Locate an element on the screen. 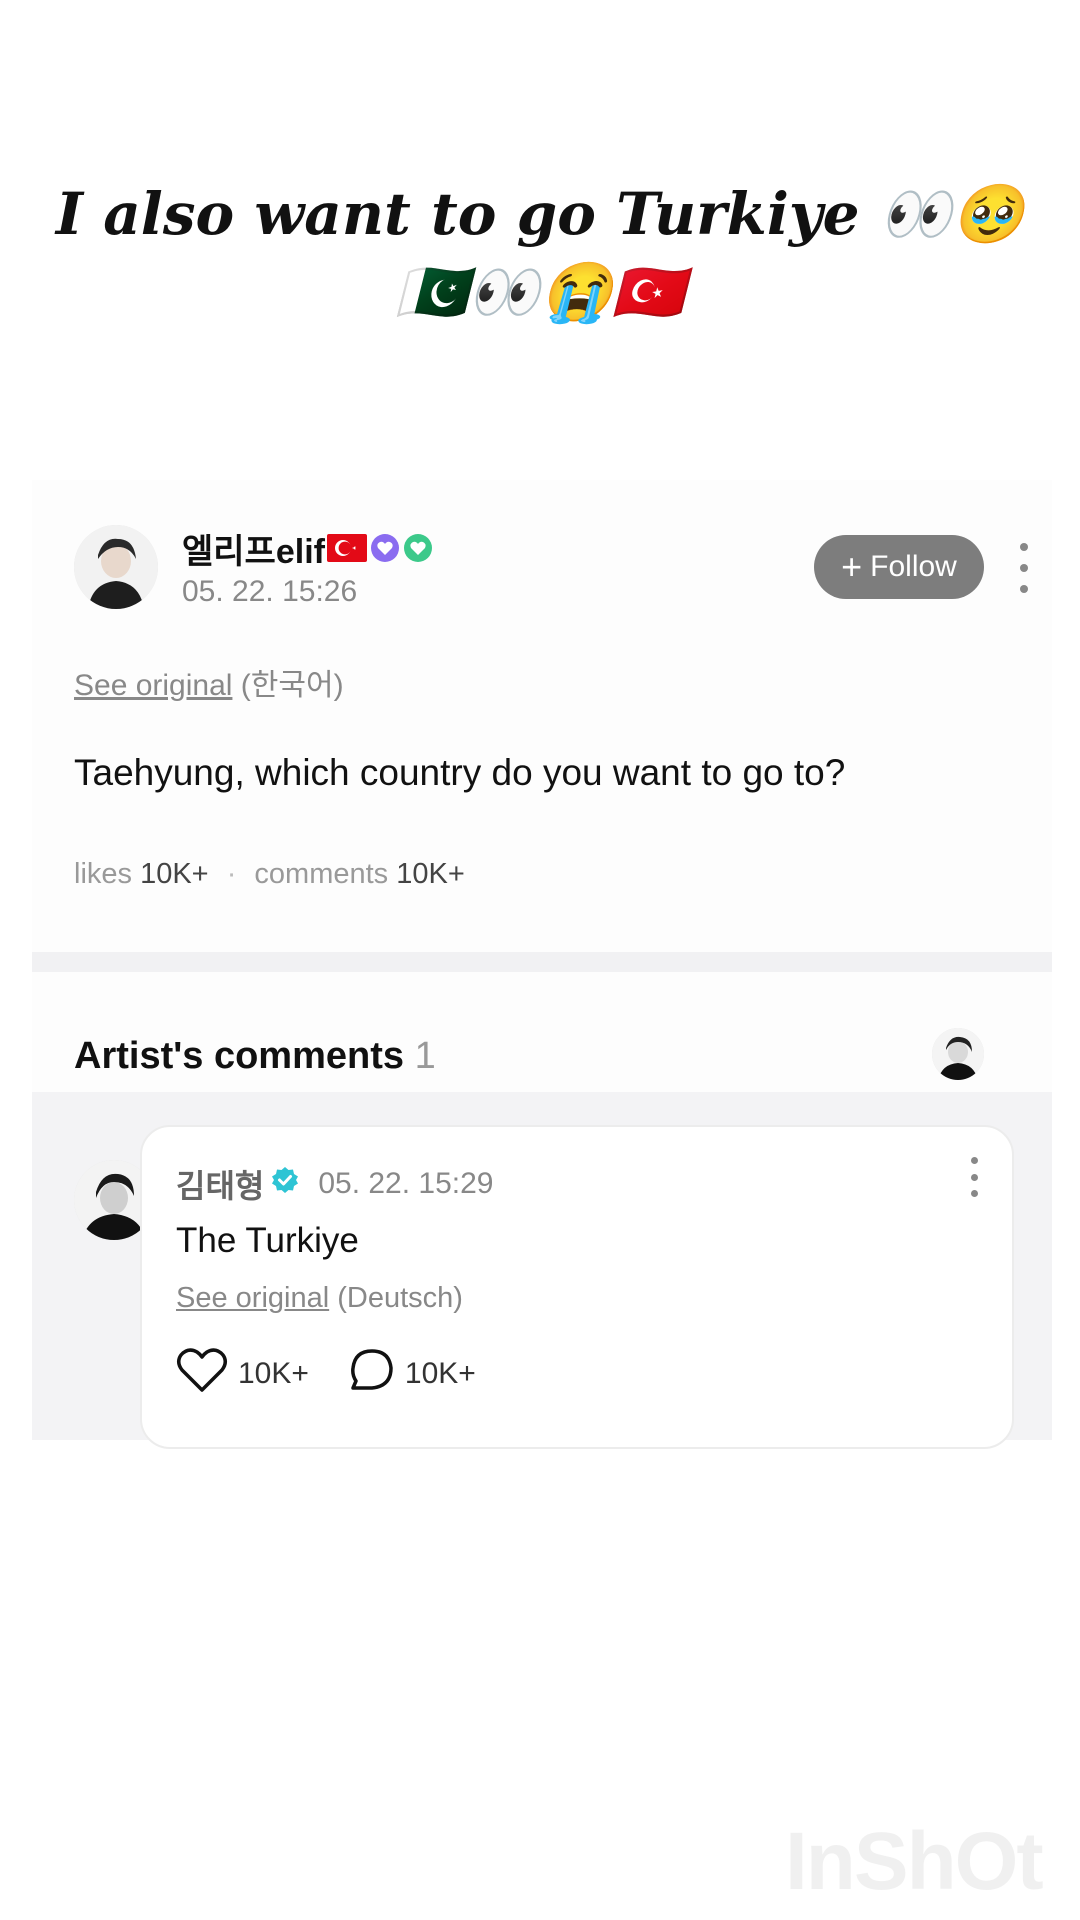 The width and height of the screenshot is (1080, 1920). artist-comments-title: Artist's comments is located at coordinates (239, 1056).